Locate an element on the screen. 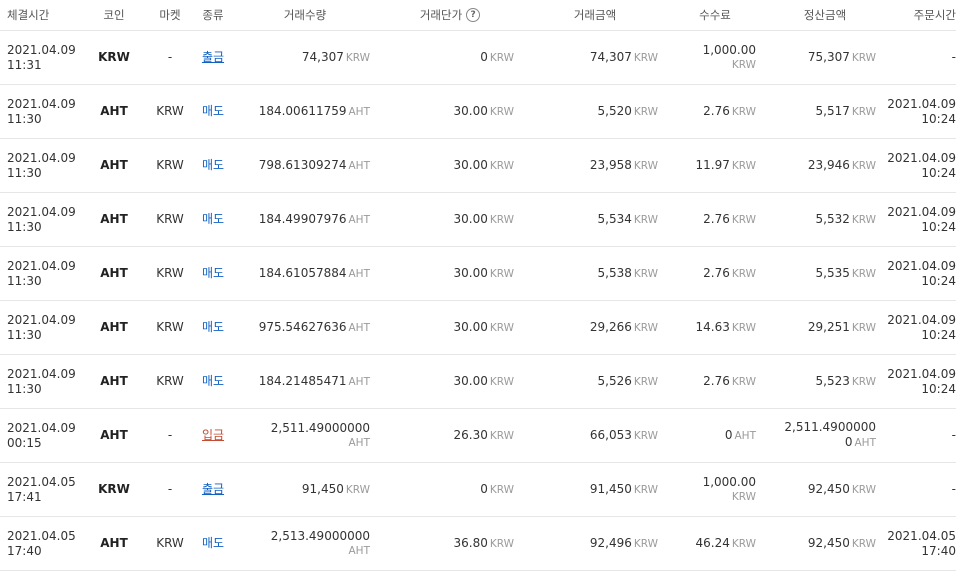 The height and width of the screenshot is (571, 956). amount-line: 5,520 KRW is located at coordinates (628, 112).